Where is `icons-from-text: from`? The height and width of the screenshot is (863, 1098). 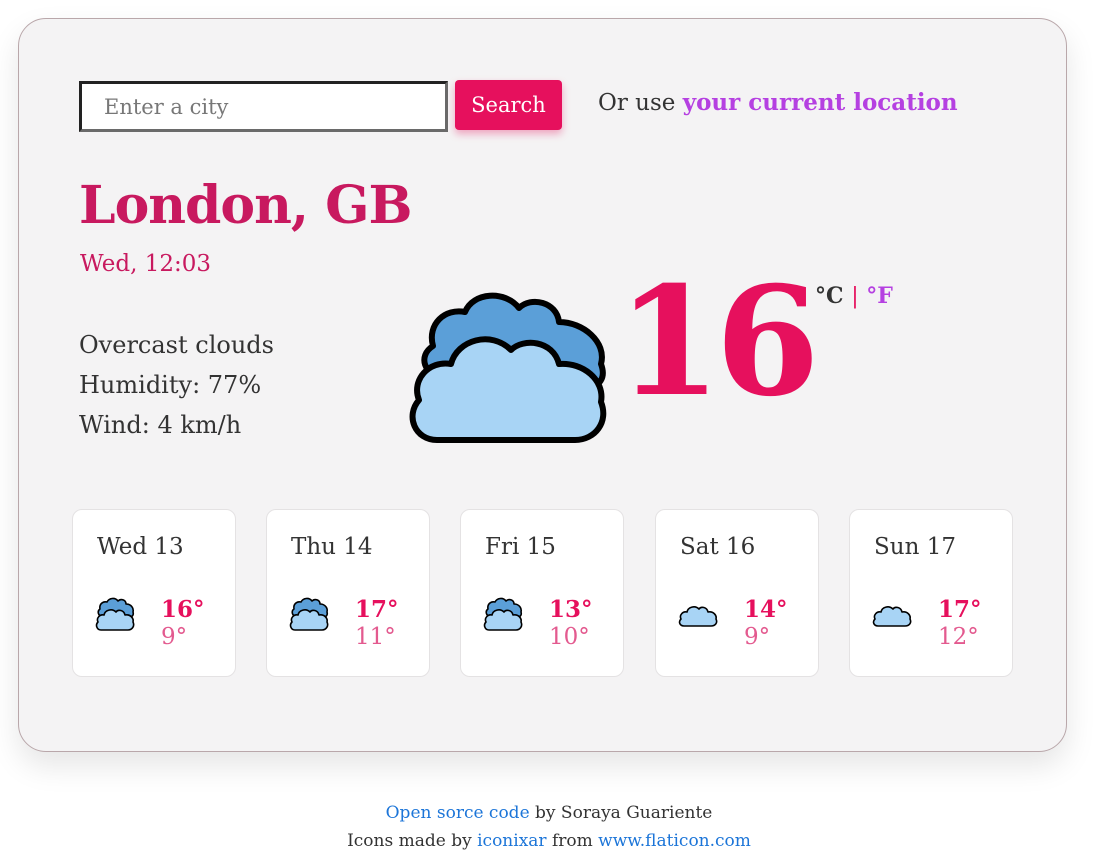
icons-from-text: from is located at coordinates (572, 841).